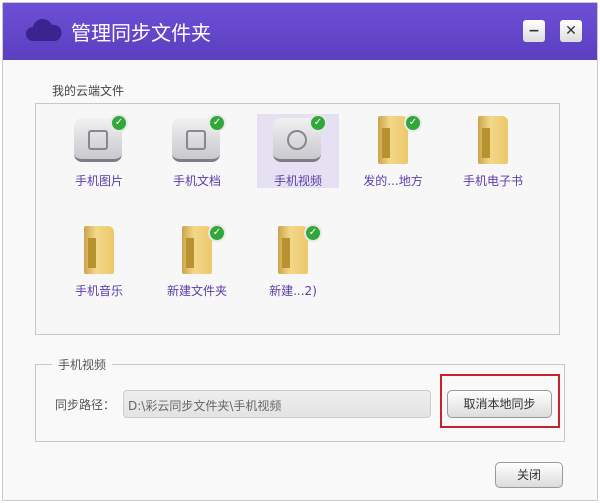 The width and height of the screenshot is (600, 503). I want to click on file-item-new-folder-2: ✓ 新建...2), so click(293, 261).